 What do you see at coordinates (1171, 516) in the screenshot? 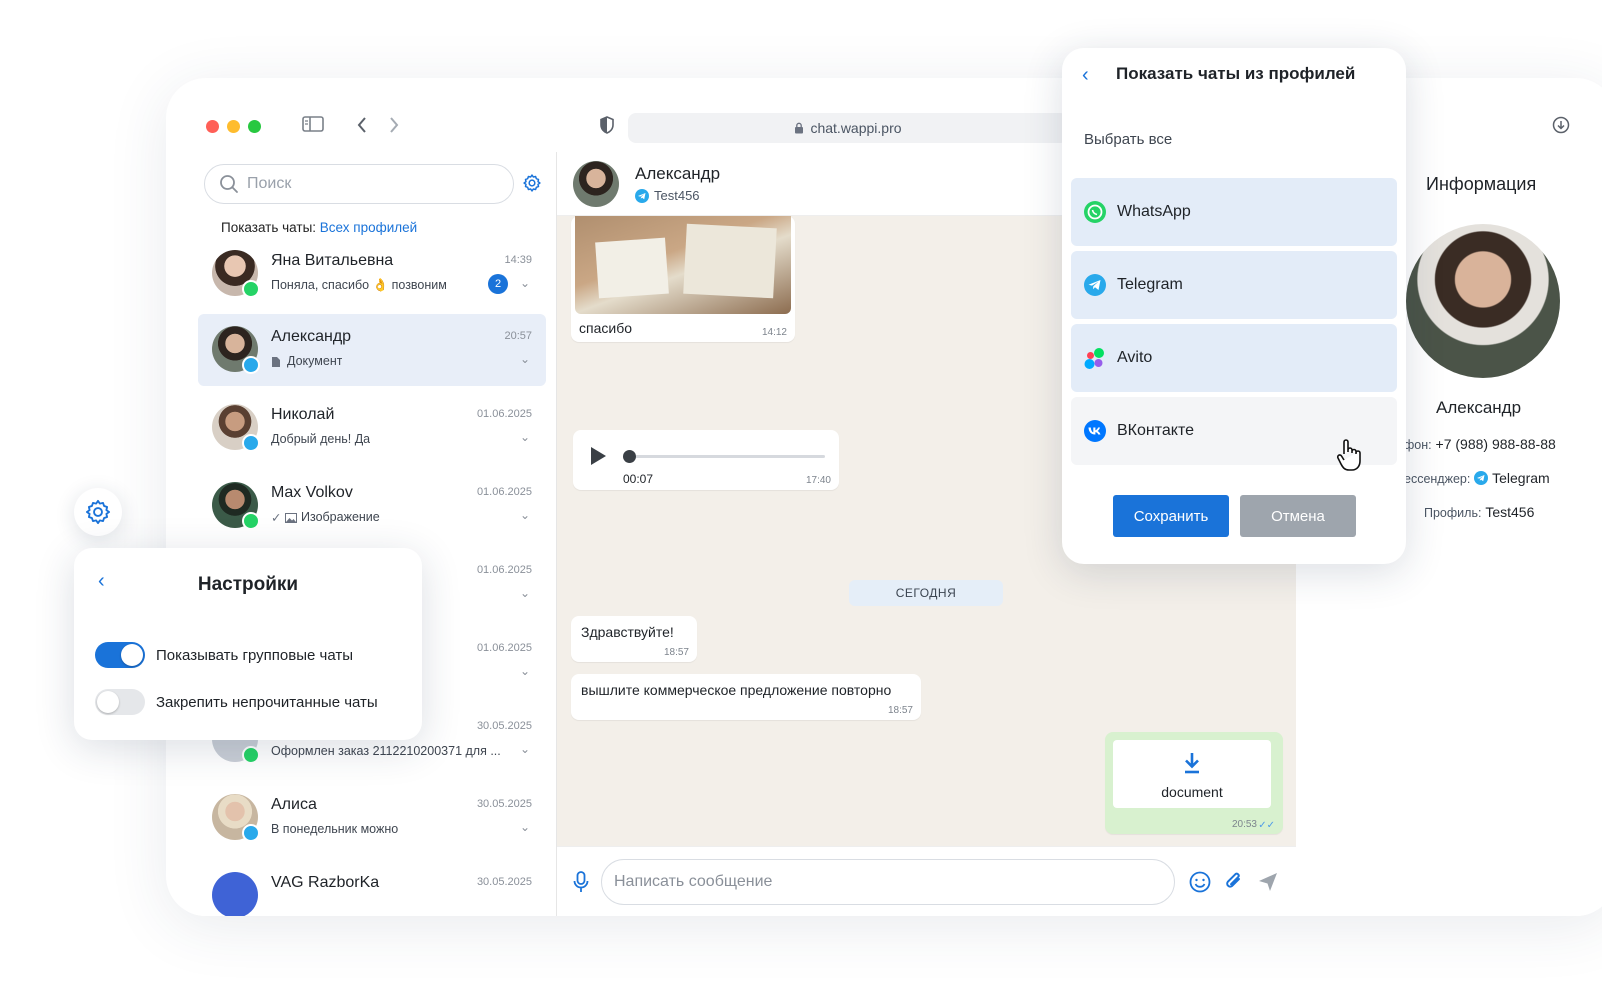
I see `save-button: Сохранить` at bounding box center [1171, 516].